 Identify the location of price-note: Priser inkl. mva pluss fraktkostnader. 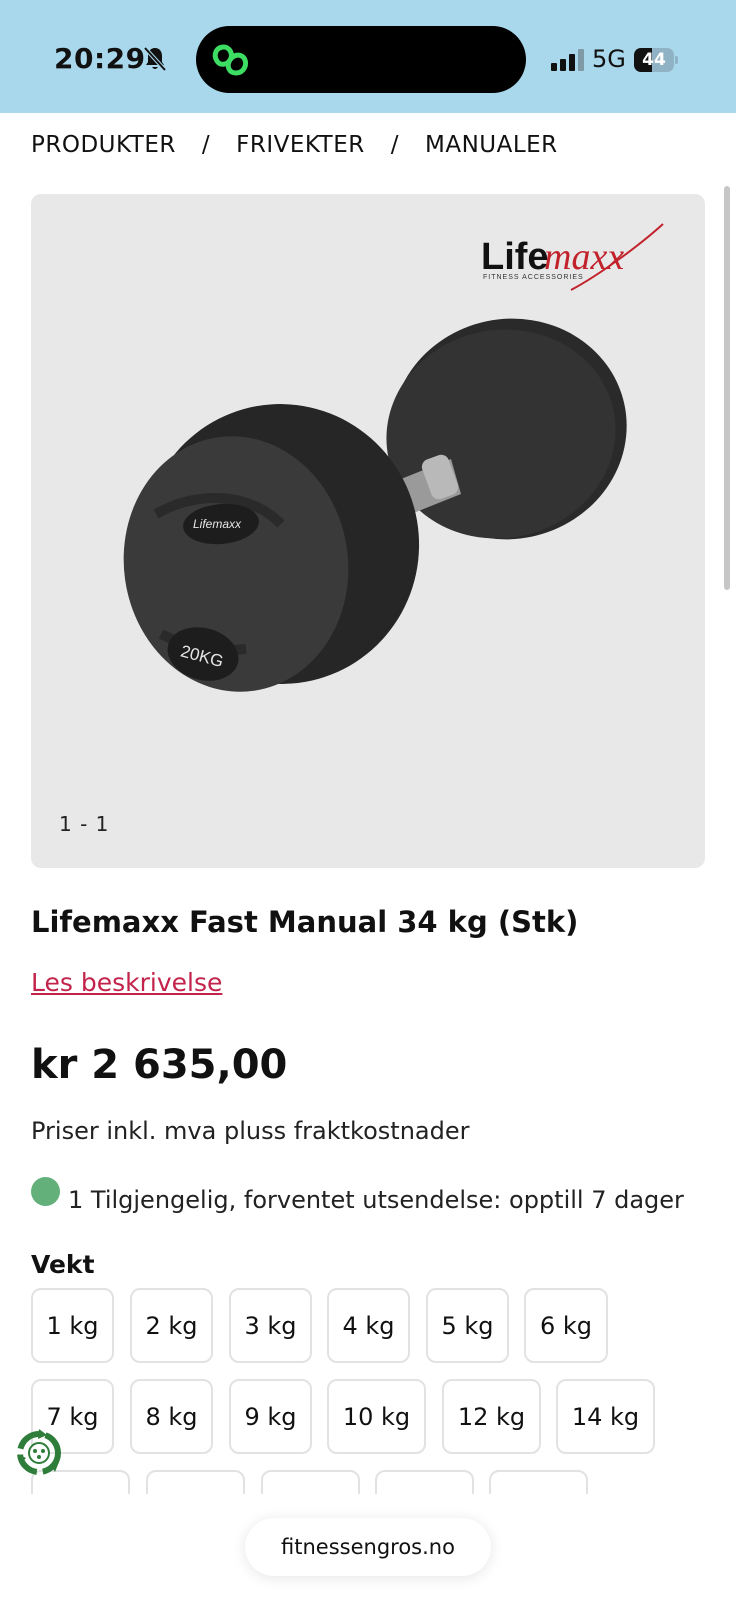
(250, 1131).